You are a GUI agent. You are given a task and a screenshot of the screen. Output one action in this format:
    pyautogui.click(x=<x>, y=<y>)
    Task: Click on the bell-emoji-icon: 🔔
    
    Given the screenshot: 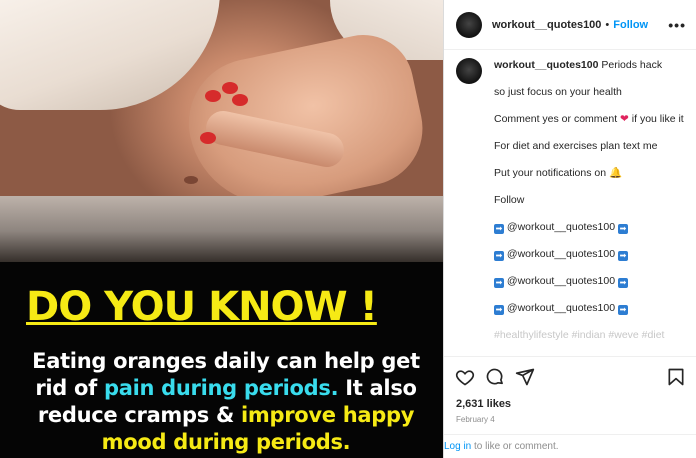 What is the action you would take?
    pyautogui.click(x=616, y=173)
    